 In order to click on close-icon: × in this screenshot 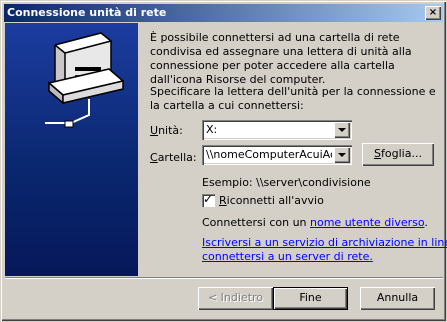, I will do `click(433, 12)`.